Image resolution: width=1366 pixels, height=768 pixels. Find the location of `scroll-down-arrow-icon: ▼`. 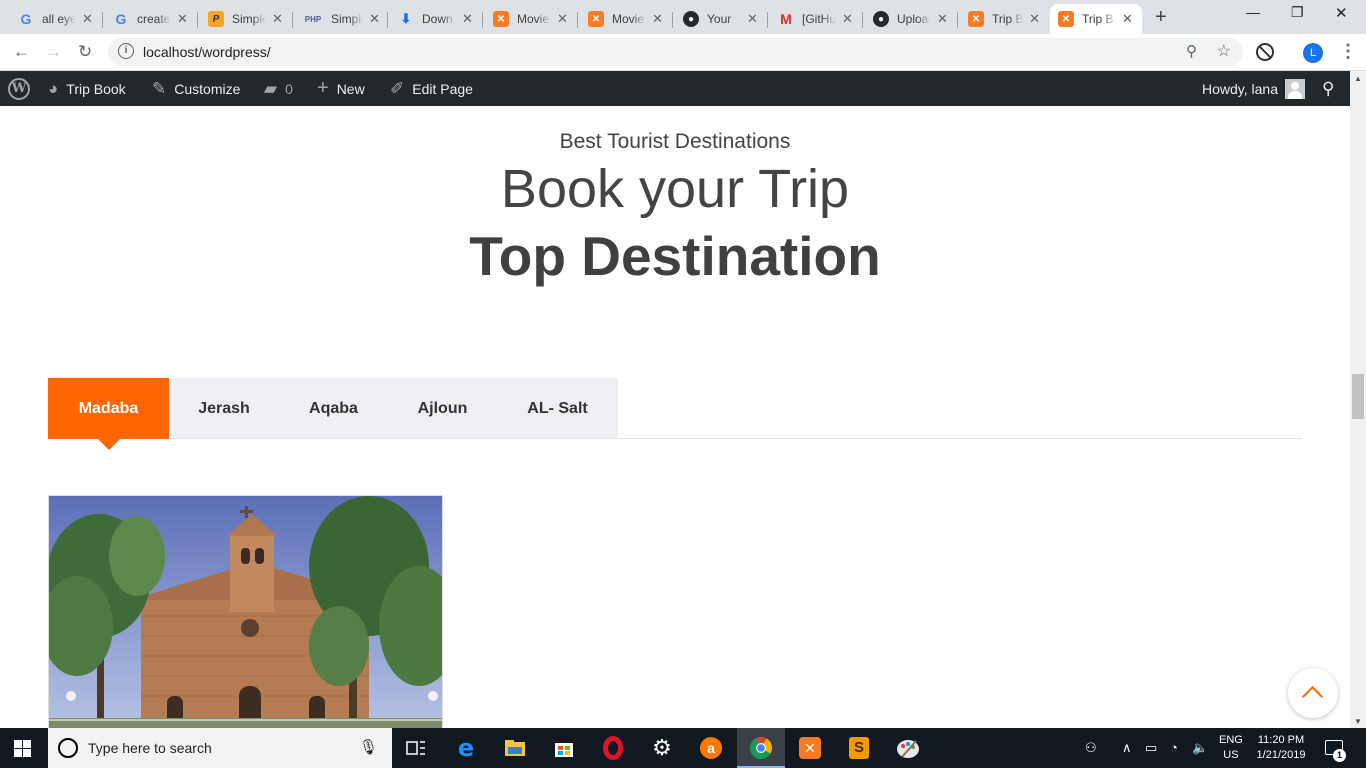

scroll-down-arrow-icon: ▼ is located at coordinates (1358, 721).